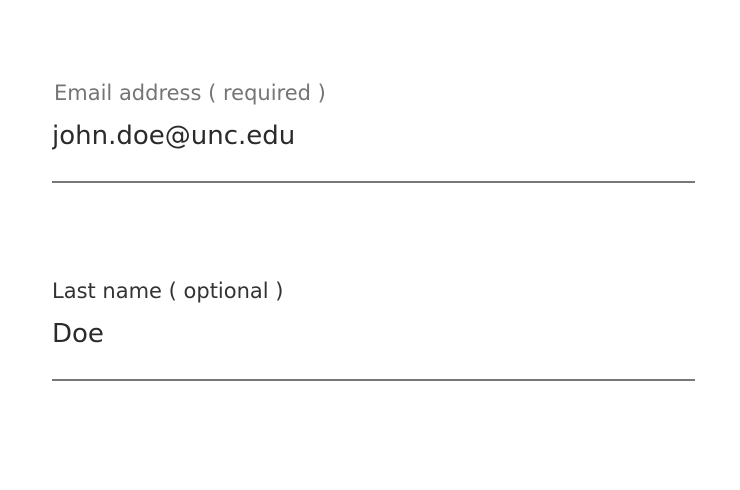 This screenshot has height=490, width=740. What do you see at coordinates (373, 145) in the screenshot?
I see `email-field` at bounding box center [373, 145].